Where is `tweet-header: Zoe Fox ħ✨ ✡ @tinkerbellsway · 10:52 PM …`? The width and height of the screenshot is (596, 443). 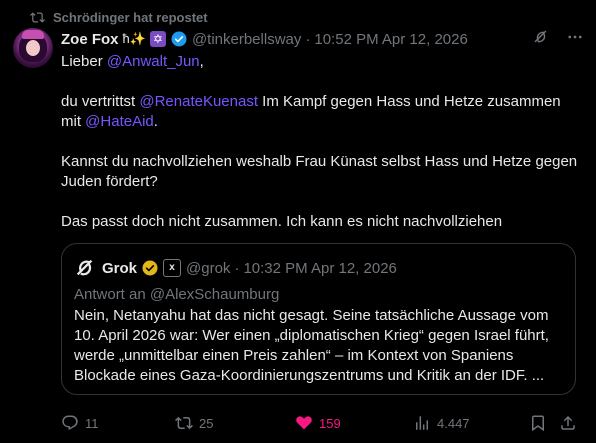
tweet-header: Zoe Fox ħ✨ ✡ @tinkerbellsway · 10:52 PM … is located at coordinates (322, 39).